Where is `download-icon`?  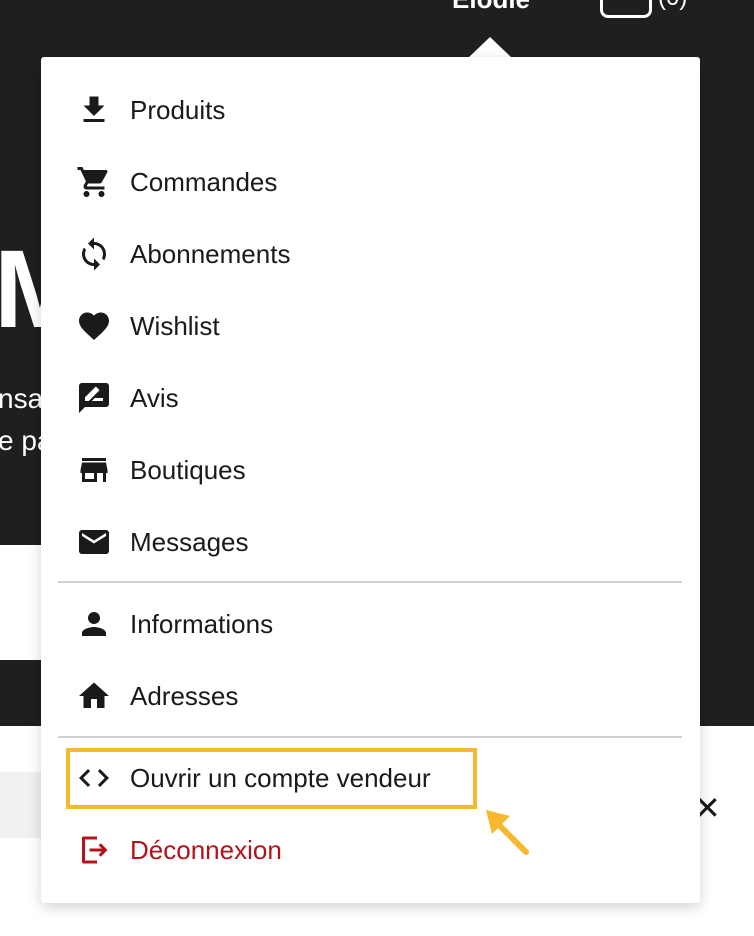 download-icon is located at coordinates (94, 110).